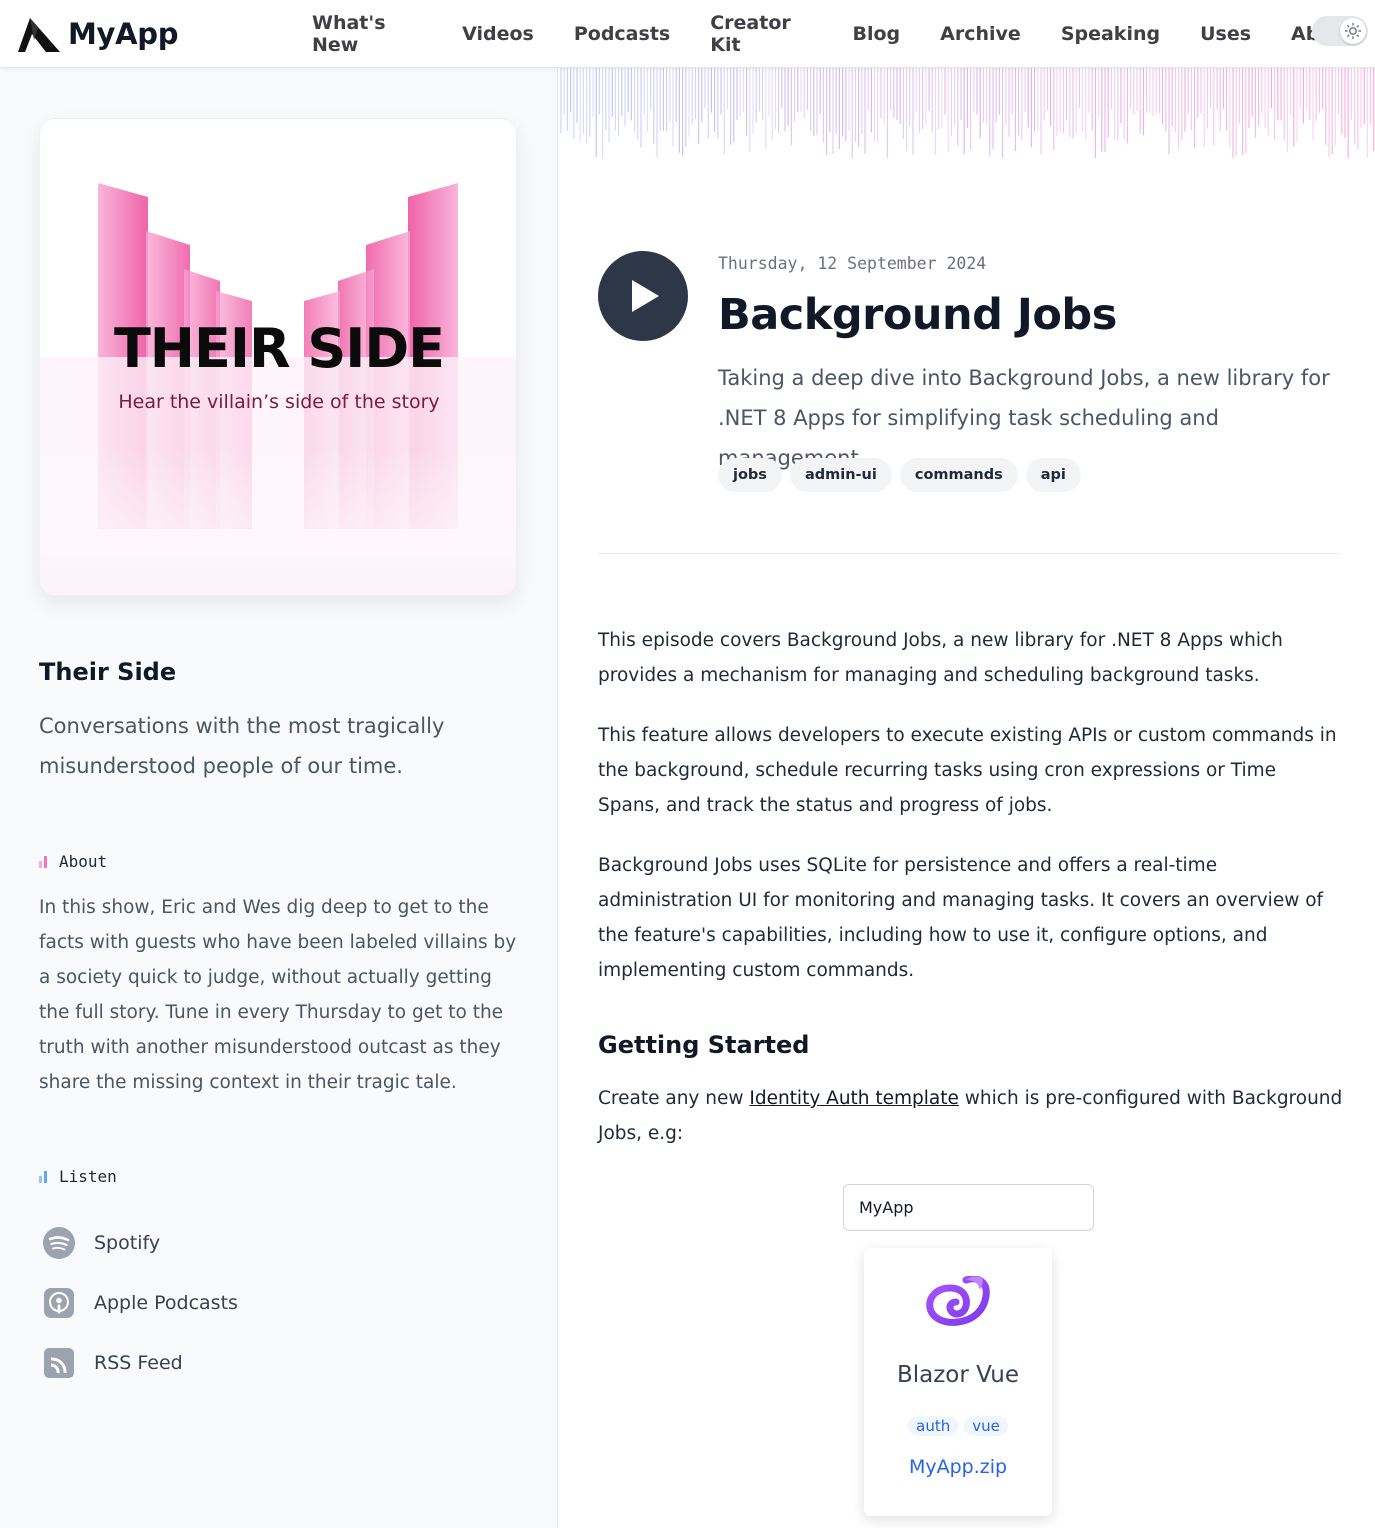  What do you see at coordinates (958, 1375) in the screenshot?
I see `template-name: Blazor Vue` at bounding box center [958, 1375].